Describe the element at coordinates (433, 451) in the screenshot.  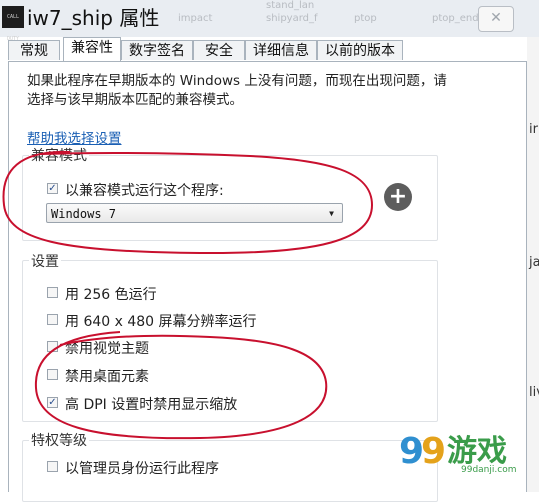
I see `watermark-digit: 9` at that location.